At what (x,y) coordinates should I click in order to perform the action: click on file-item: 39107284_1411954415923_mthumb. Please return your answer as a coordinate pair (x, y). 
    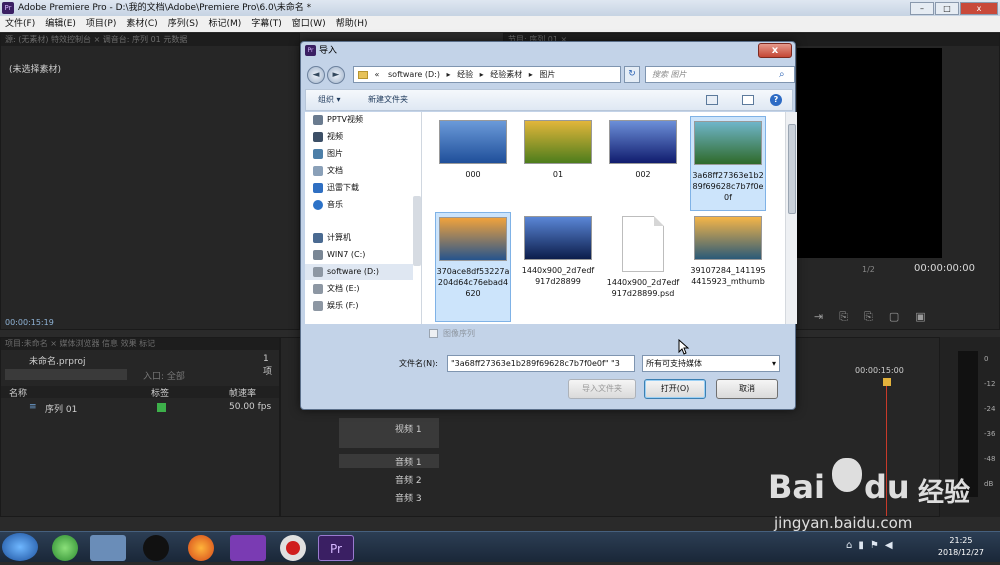
    Looking at the image, I should click on (728, 267).